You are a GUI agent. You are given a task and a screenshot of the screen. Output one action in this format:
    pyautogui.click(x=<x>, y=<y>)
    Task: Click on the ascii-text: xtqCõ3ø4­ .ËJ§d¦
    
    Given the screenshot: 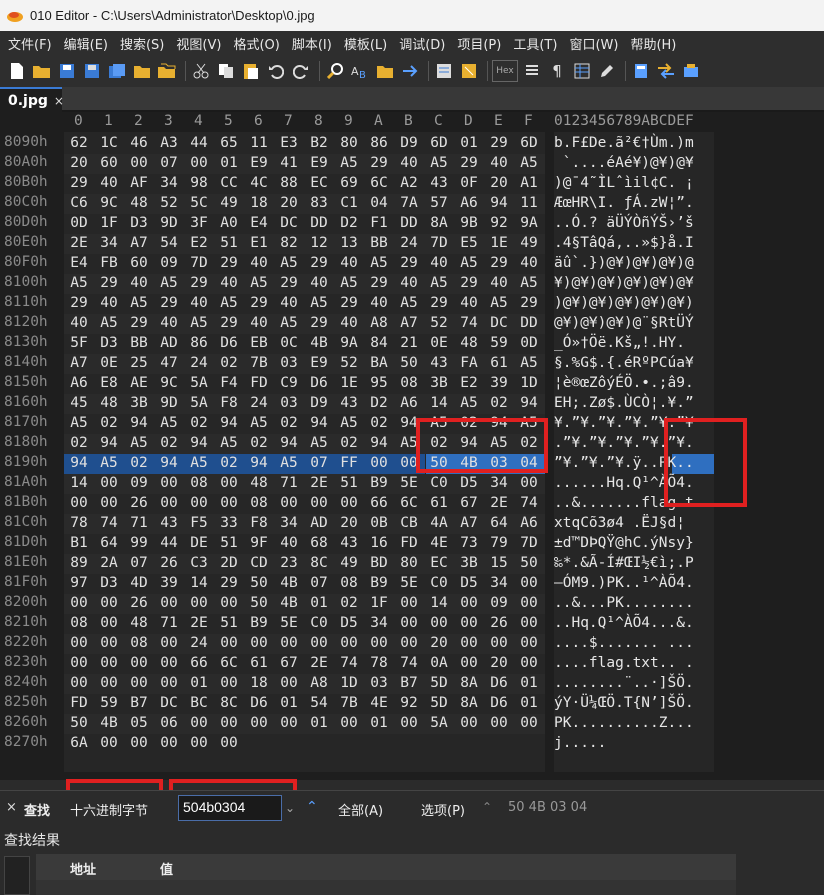 What is the action you would take?
    pyautogui.click(x=634, y=523)
    